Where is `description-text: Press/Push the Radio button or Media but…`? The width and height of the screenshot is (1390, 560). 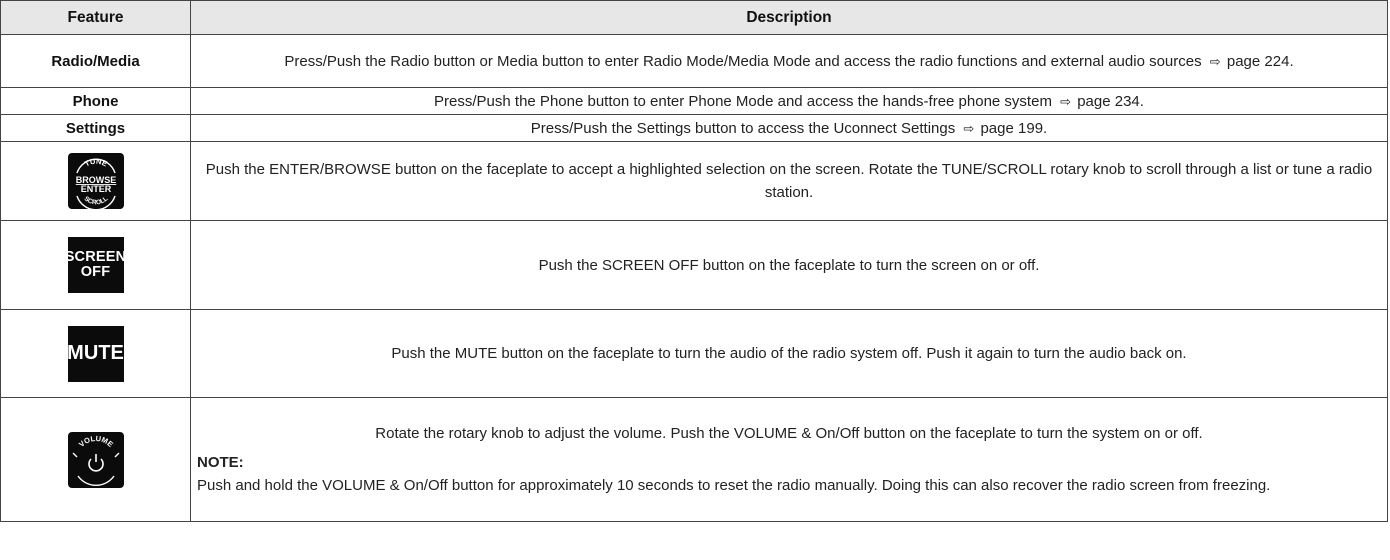
description-text: Press/Push the Radio button or Media but… is located at coordinates (743, 61).